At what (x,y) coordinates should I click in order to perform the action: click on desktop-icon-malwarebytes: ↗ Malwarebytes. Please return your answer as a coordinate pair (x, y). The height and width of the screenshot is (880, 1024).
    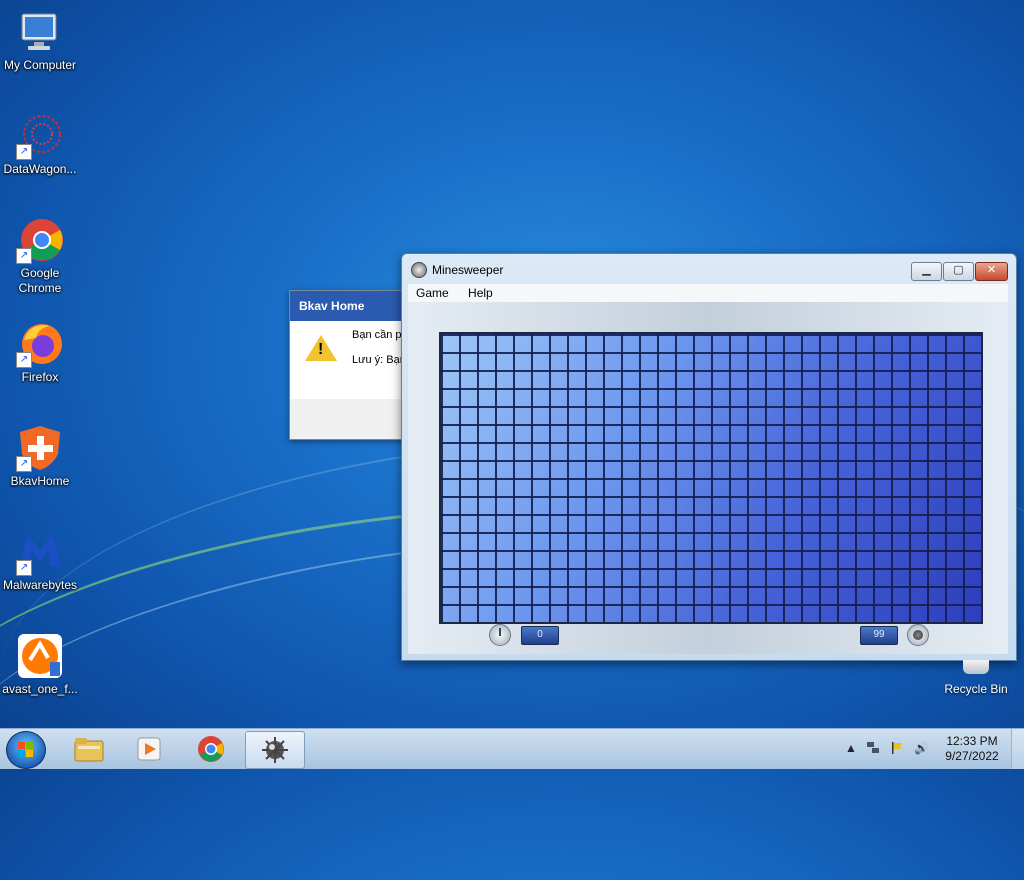
    Looking at the image, I should click on (40, 560).